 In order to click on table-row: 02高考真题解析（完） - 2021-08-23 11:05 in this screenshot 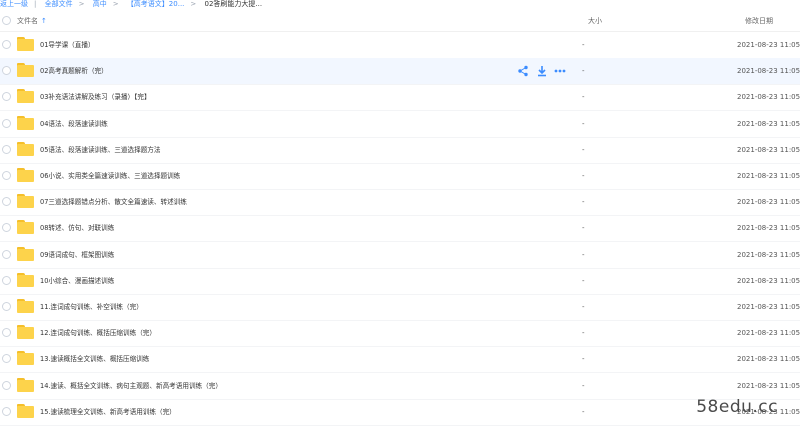, I will do `click(400, 72)`.